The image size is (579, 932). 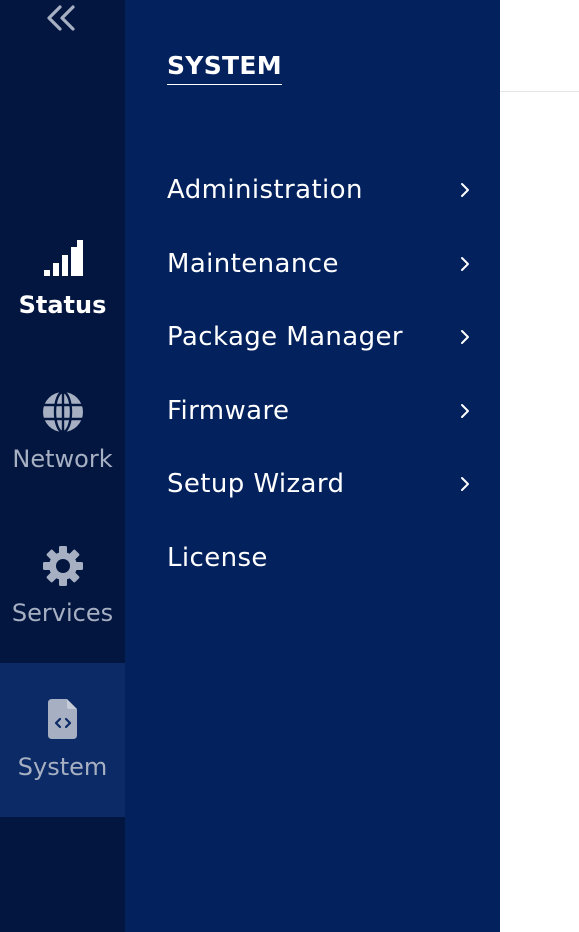 I want to click on signal-bars-icon, so click(x=63, y=258).